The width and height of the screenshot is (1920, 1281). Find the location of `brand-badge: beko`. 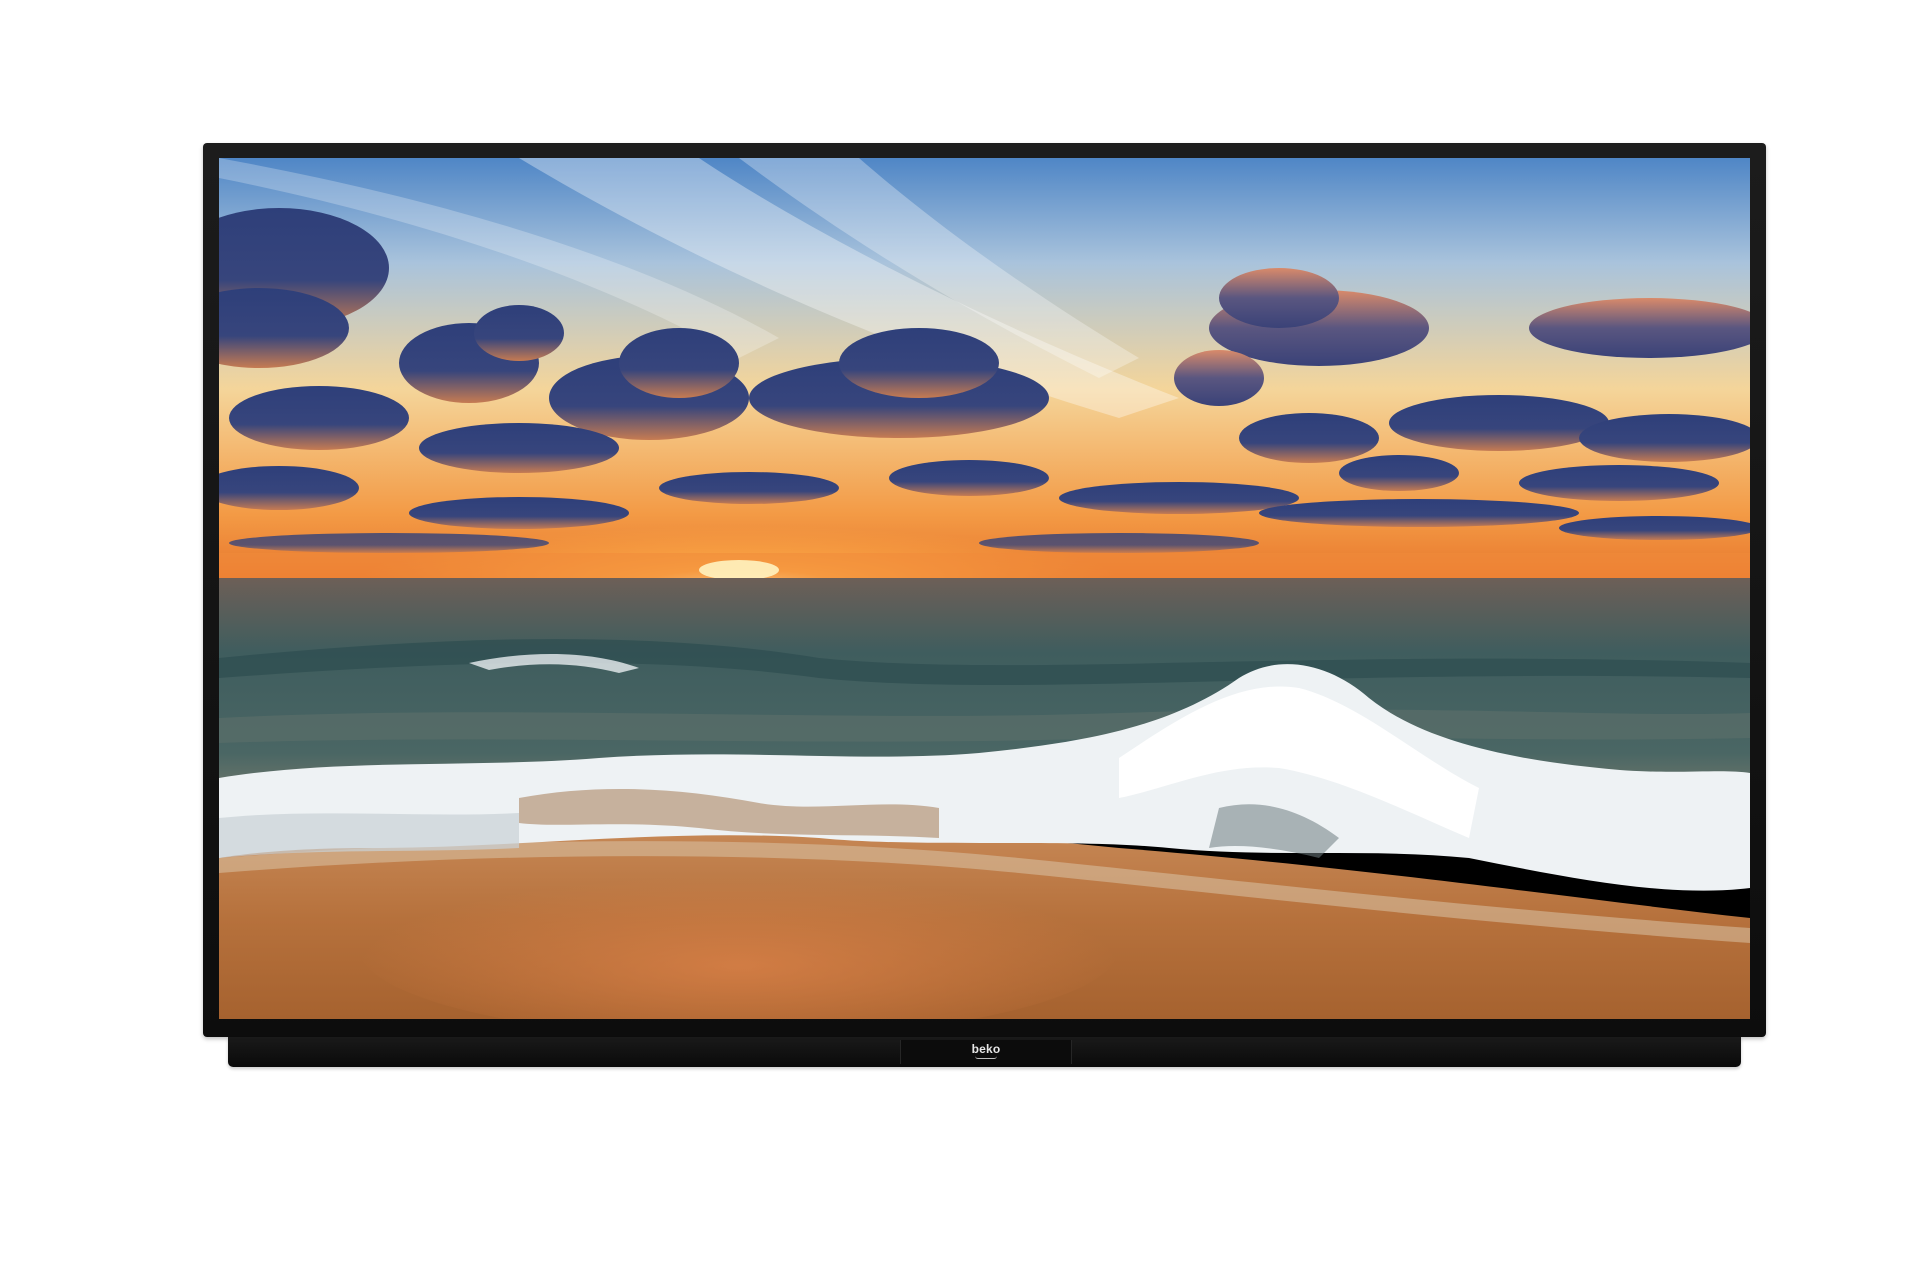

brand-badge: beko is located at coordinates (986, 1052).